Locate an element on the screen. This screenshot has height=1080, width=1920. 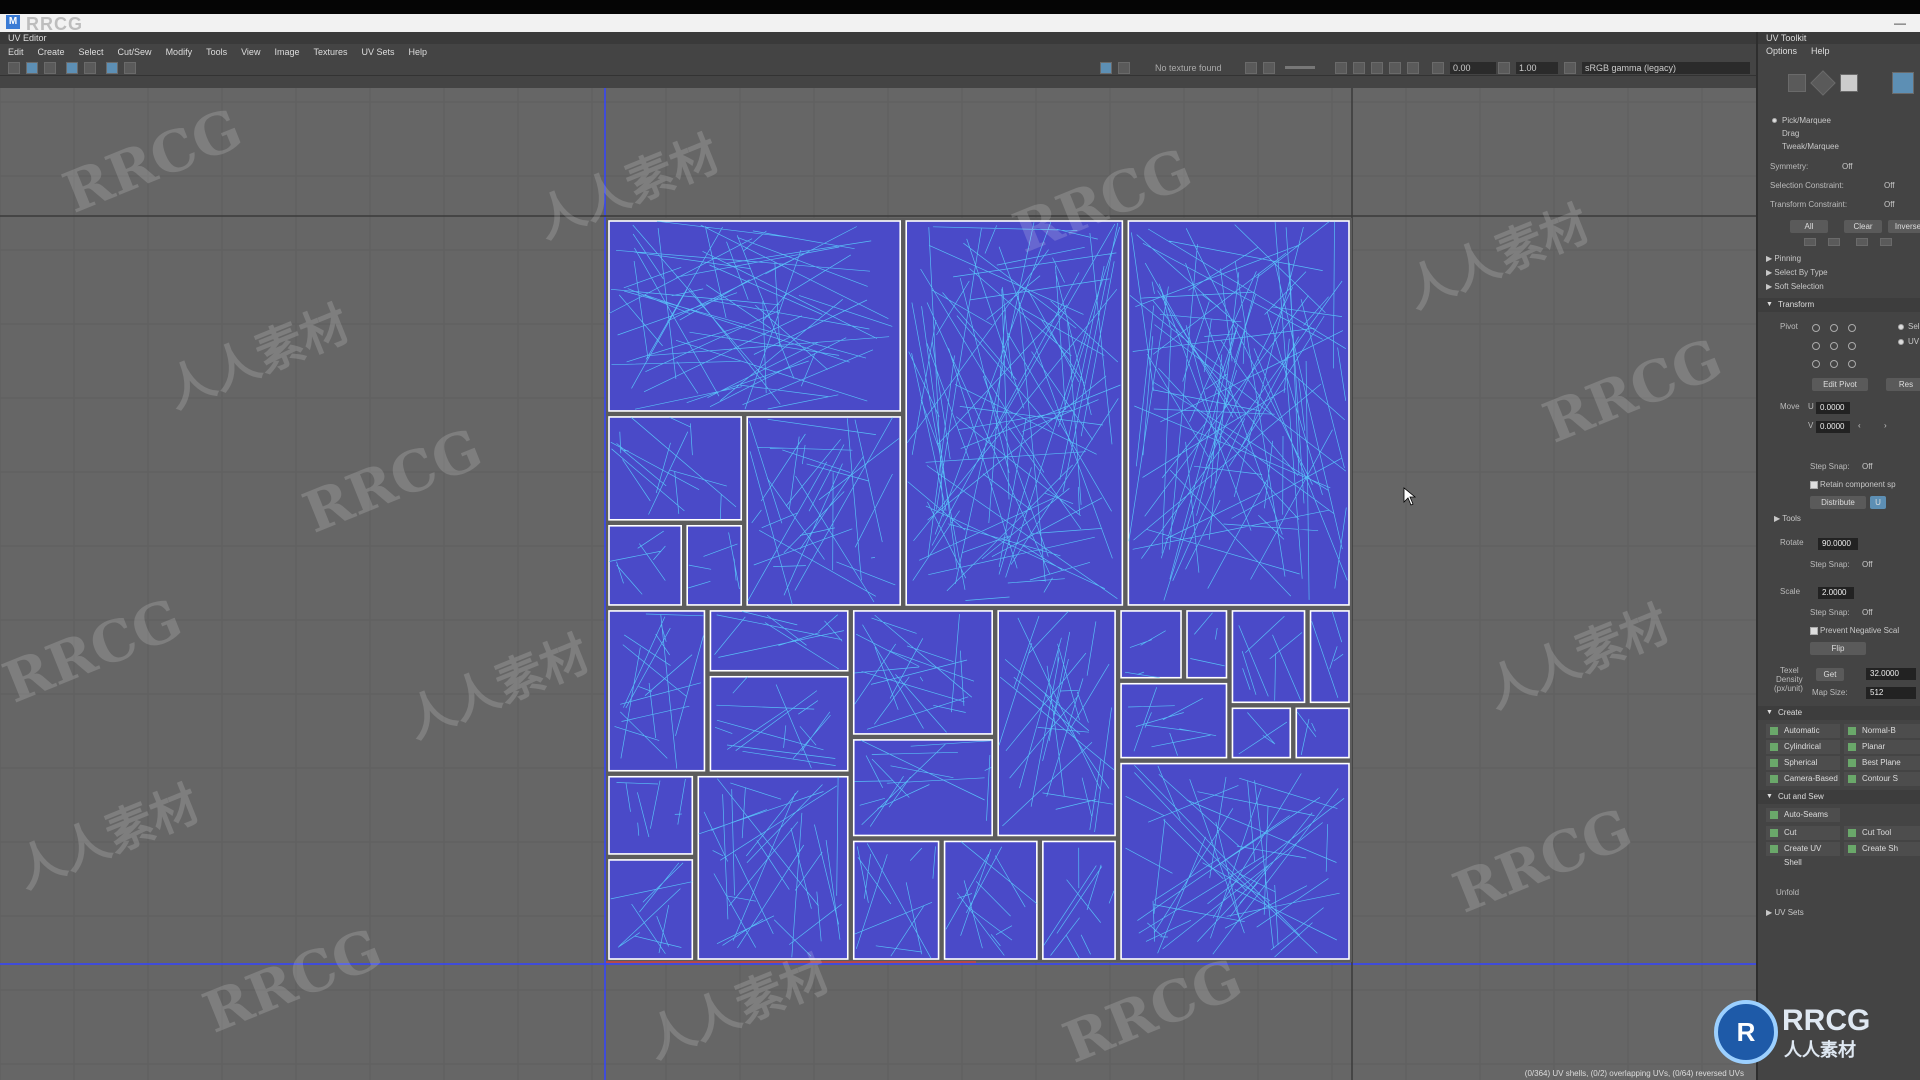
create-section-header: ▼ Create is located at coordinates (1839, 713).